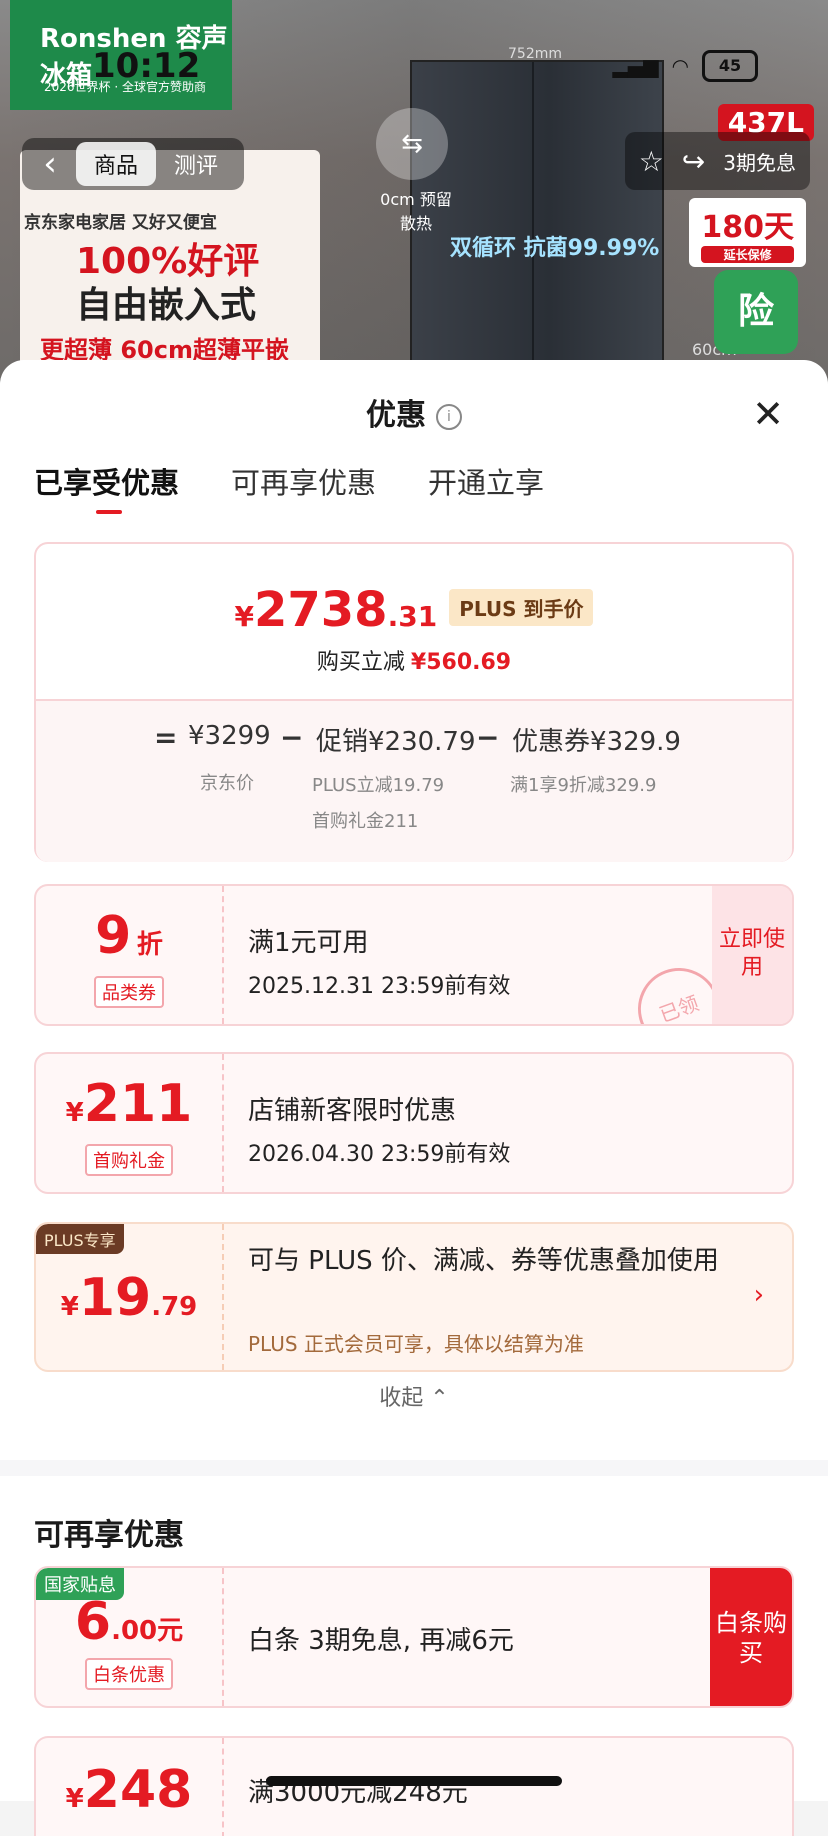 Image resolution: width=828 pixels, height=1836 pixels. What do you see at coordinates (583, 785) in the screenshot?
I see `coupon-sub: 满1享9折减329.9` at bounding box center [583, 785].